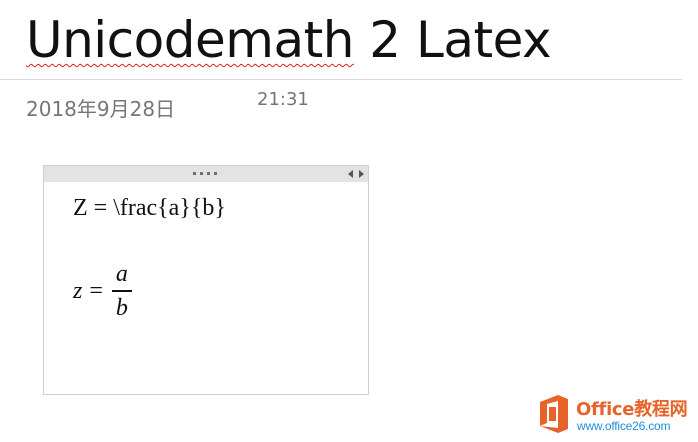 This screenshot has height=442, width=698. Describe the element at coordinates (283, 99) in the screenshot. I see `page-time: 21:31` at that location.